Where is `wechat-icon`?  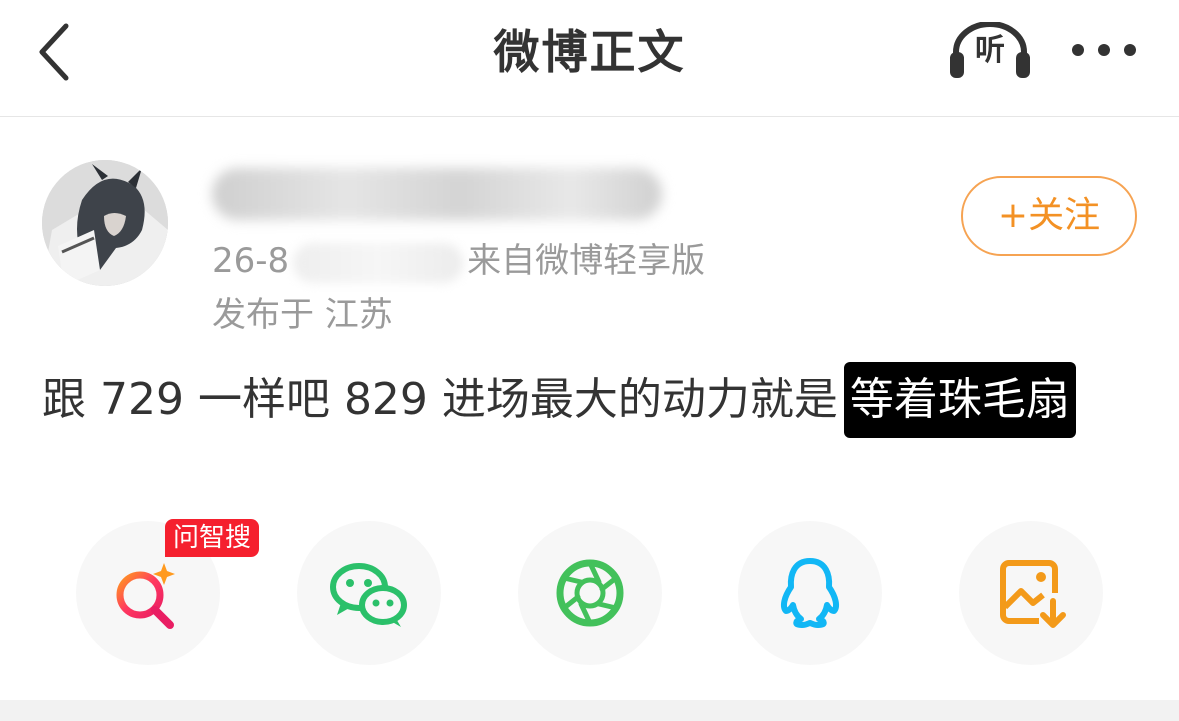
wechat-icon is located at coordinates (368, 595).